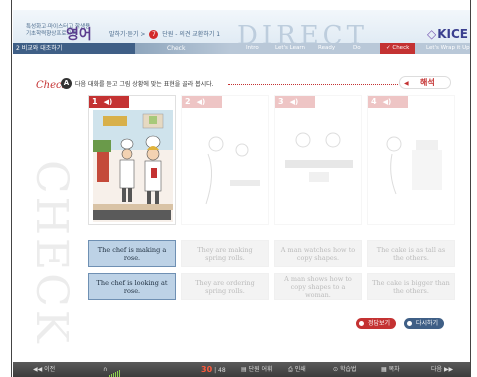 The image size is (477, 377). Describe the element at coordinates (411, 286) in the screenshot. I see `option-4b: The cake is bigger than the others.` at that location.